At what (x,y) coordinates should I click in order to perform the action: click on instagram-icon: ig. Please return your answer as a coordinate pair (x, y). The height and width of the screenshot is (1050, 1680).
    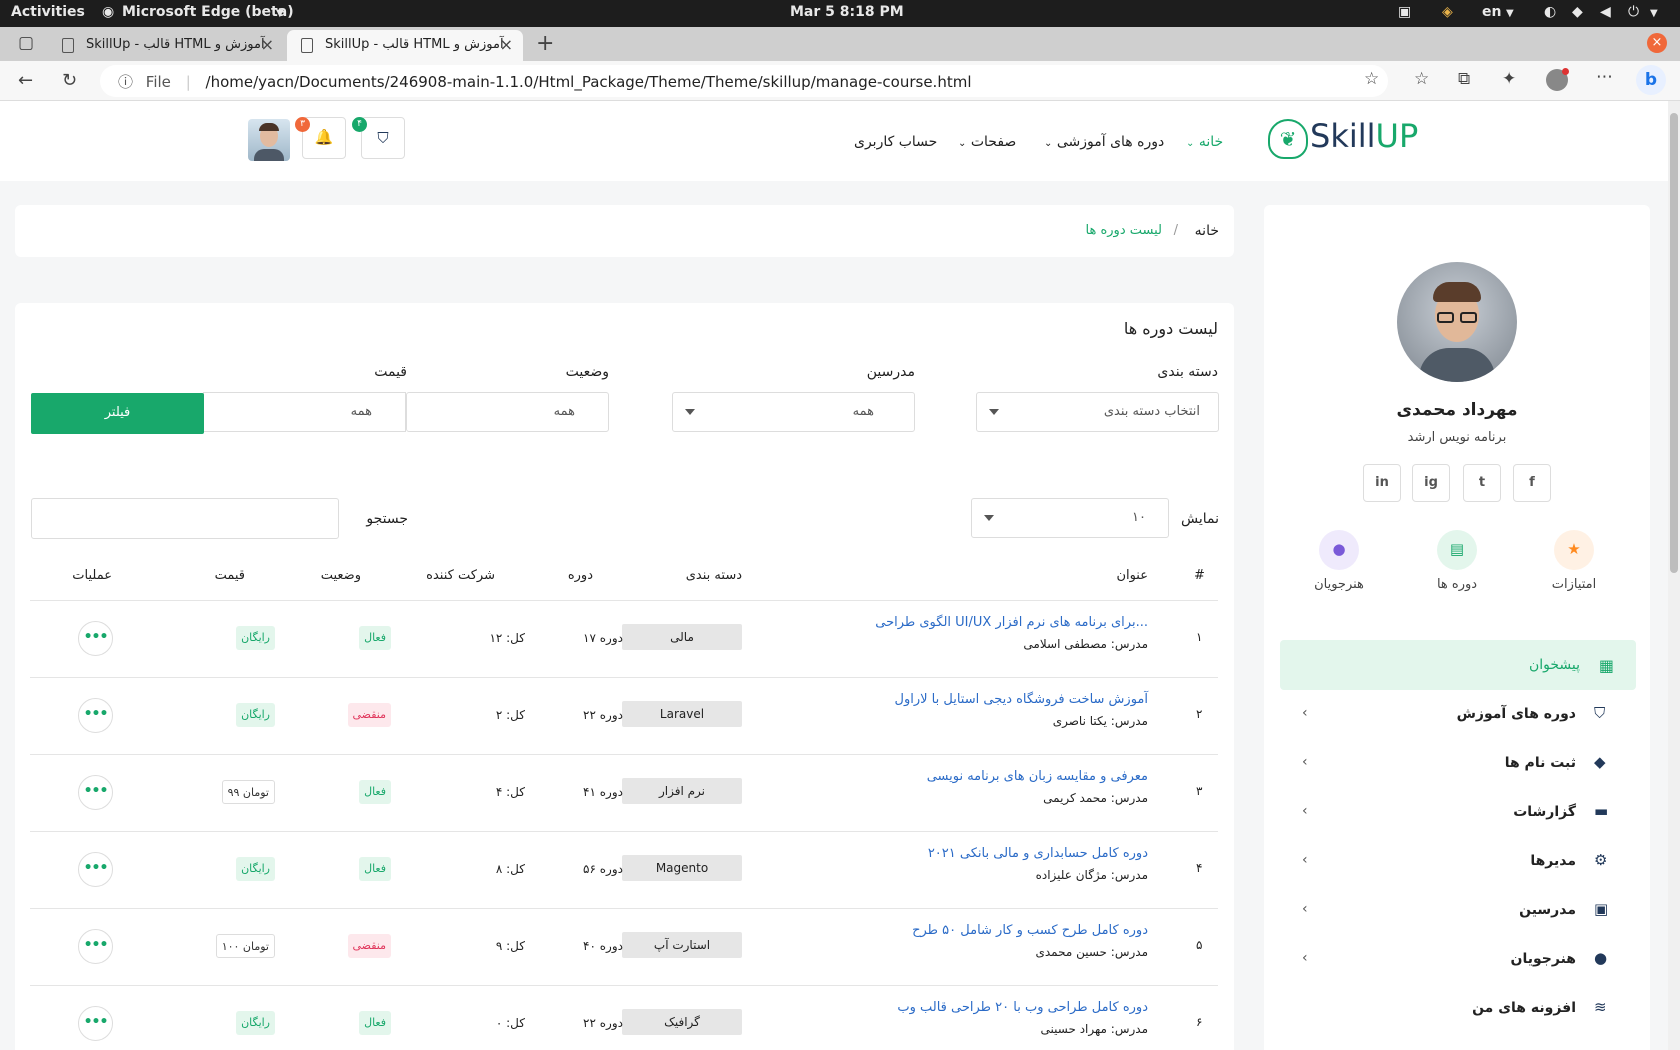
    Looking at the image, I should click on (1431, 483).